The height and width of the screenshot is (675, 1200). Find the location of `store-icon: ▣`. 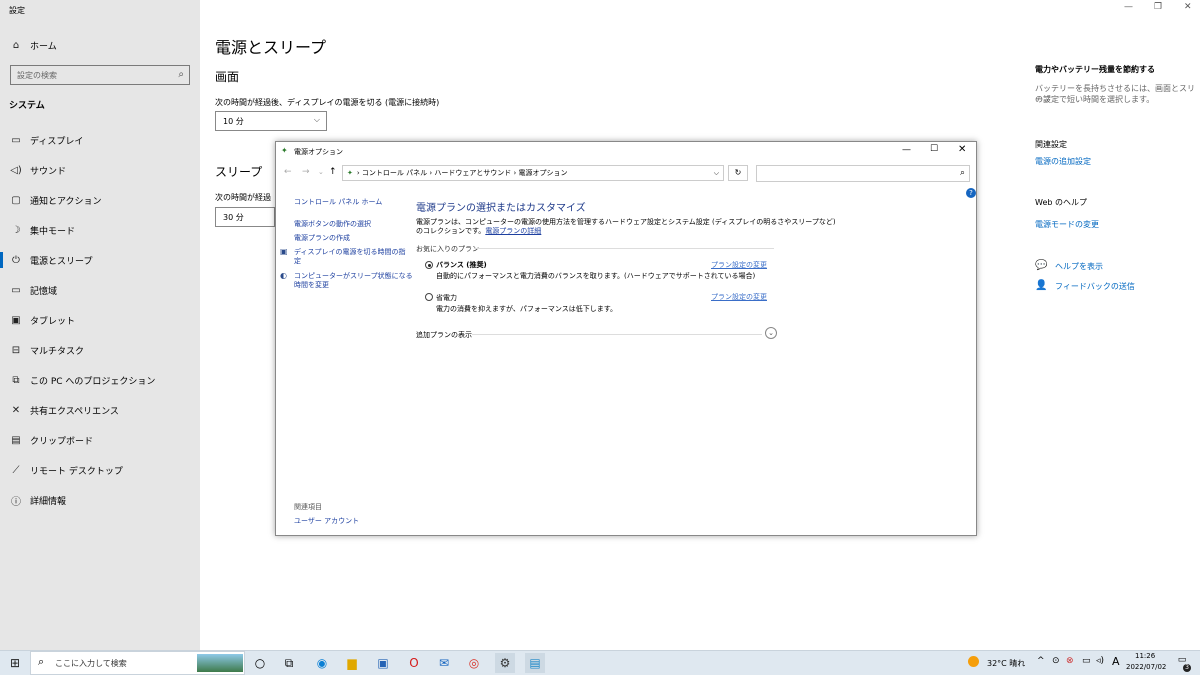

store-icon: ▣ is located at coordinates (383, 663).